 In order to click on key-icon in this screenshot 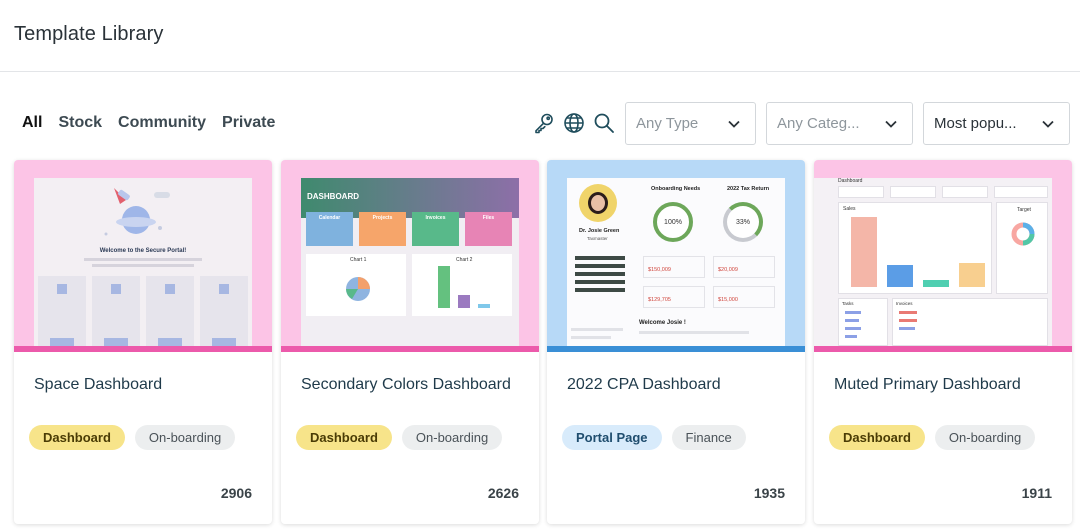, I will do `click(544, 123)`.